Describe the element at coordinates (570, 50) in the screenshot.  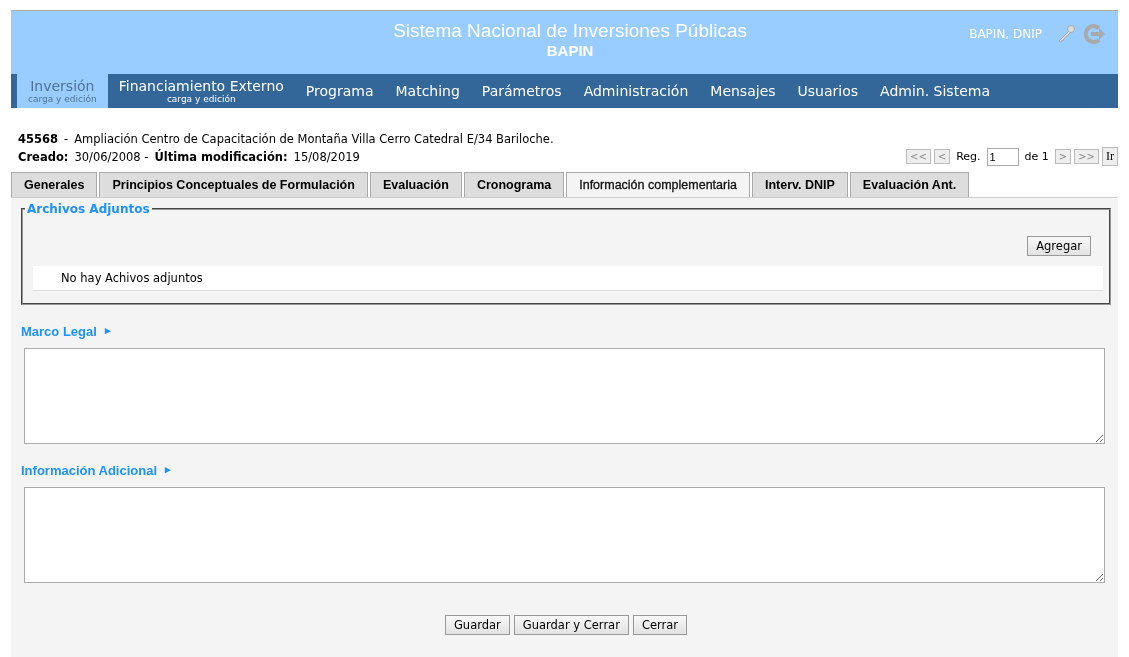
I see `app-subtitle: BAPIN` at that location.